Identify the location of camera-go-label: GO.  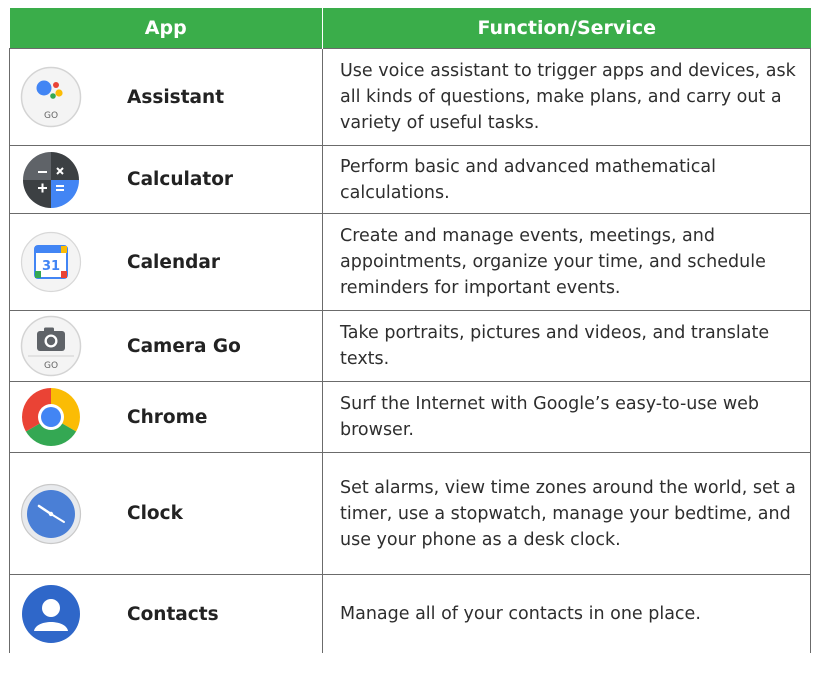
(51, 366).